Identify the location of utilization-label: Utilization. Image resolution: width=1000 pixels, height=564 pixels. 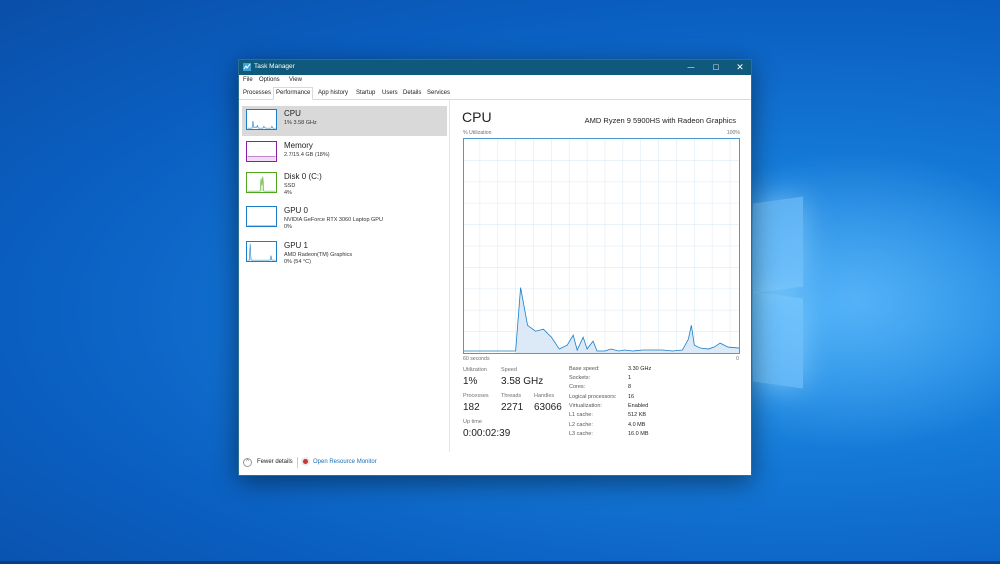
(475, 370).